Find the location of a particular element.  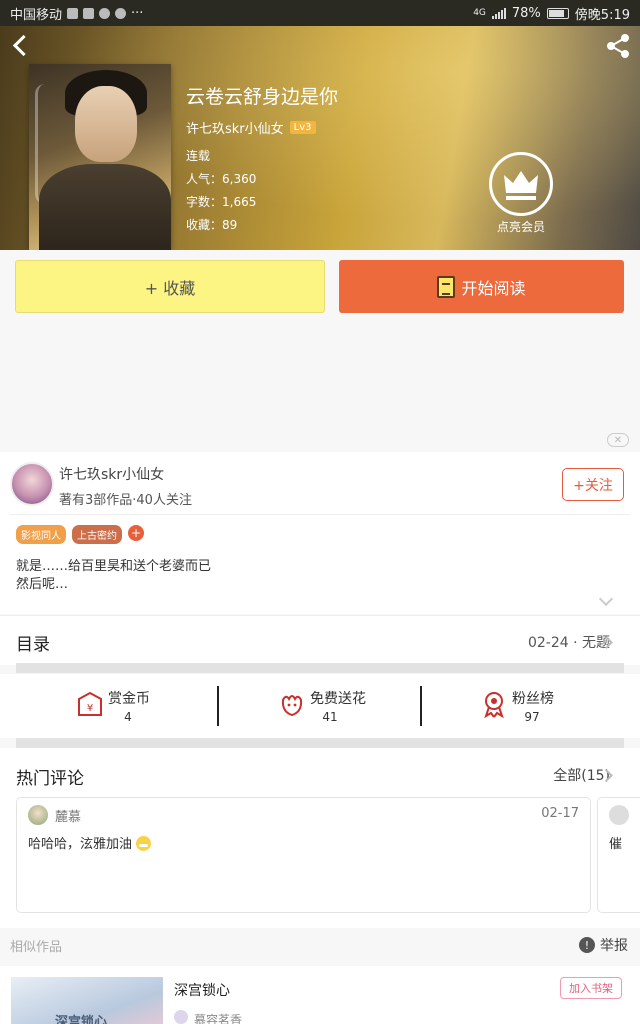

close-ad-icon: ✕ is located at coordinates (618, 440).